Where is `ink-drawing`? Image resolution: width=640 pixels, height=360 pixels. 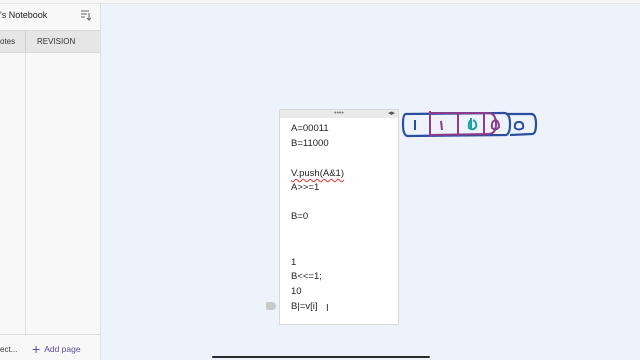 ink-drawing is located at coordinates (469, 125).